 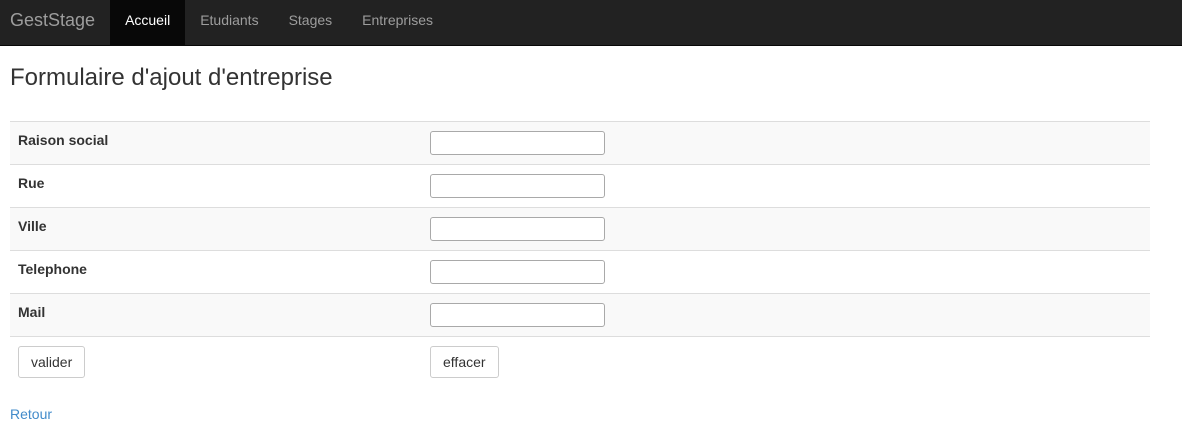 What do you see at coordinates (517, 272) in the screenshot?
I see `telephone-input` at bounding box center [517, 272].